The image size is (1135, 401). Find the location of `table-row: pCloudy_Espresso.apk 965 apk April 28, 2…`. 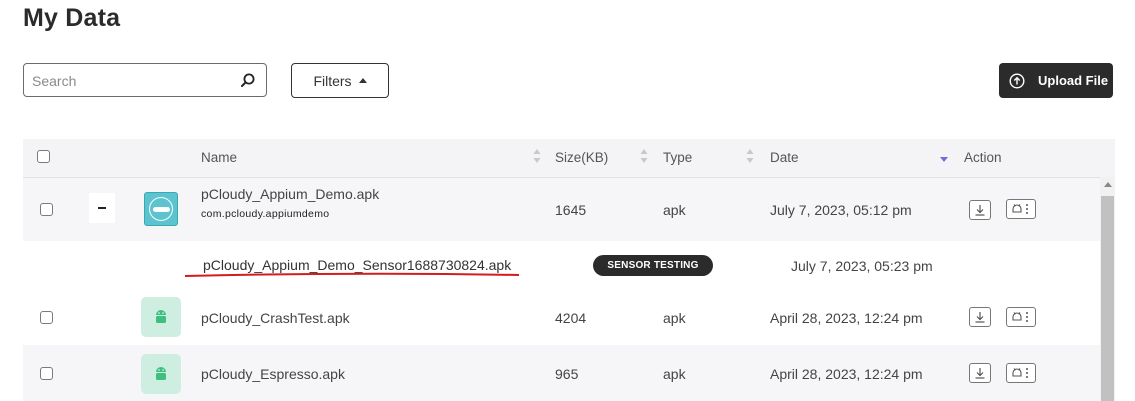

table-row: pCloudy_Espresso.apk 965 apk April 28, 2… is located at coordinates (561, 373).